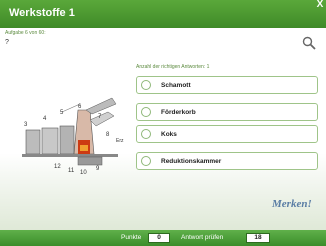  I want to click on window-title: Werkstoffe 1, so click(42, 13).